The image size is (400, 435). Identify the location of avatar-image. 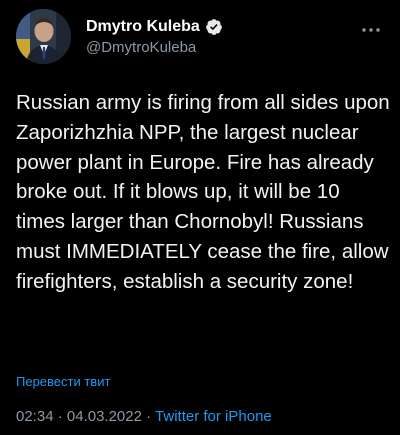
(43, 36).